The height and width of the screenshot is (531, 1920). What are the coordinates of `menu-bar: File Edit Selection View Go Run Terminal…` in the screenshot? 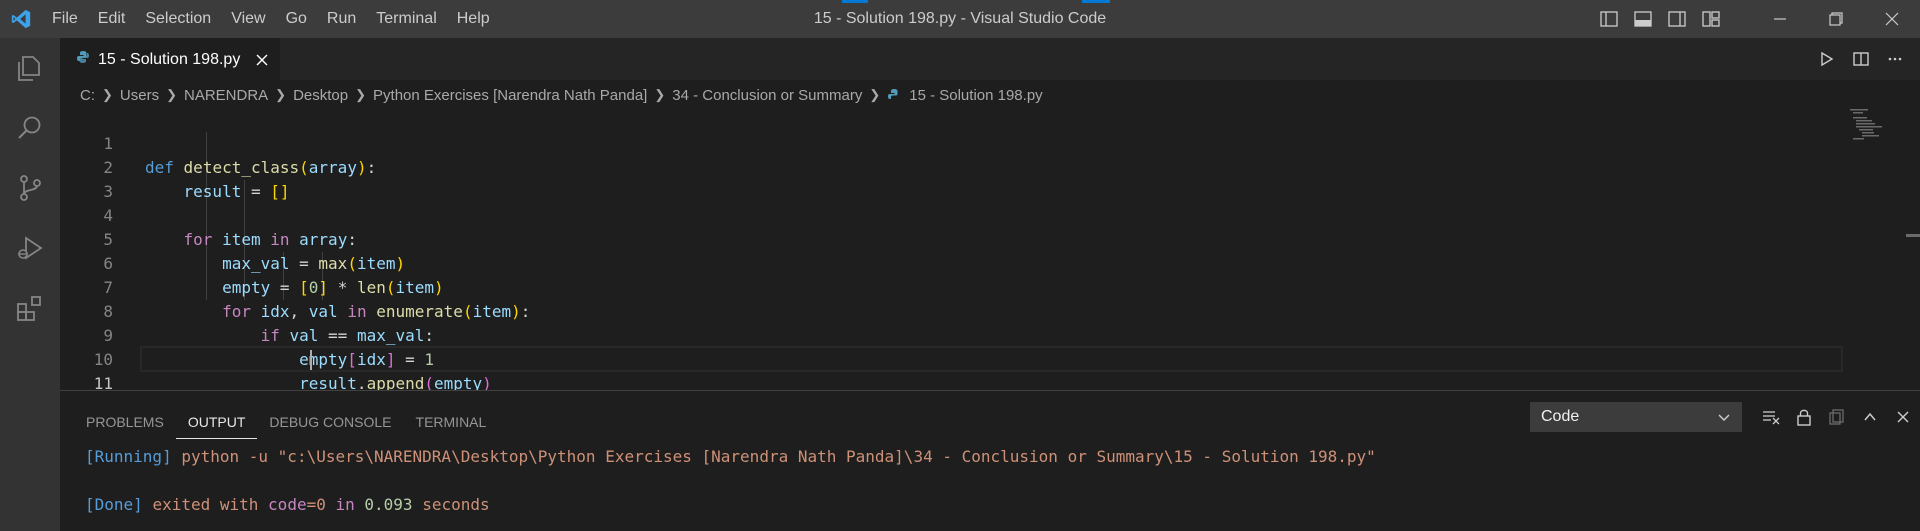 It's located at (271, 19).